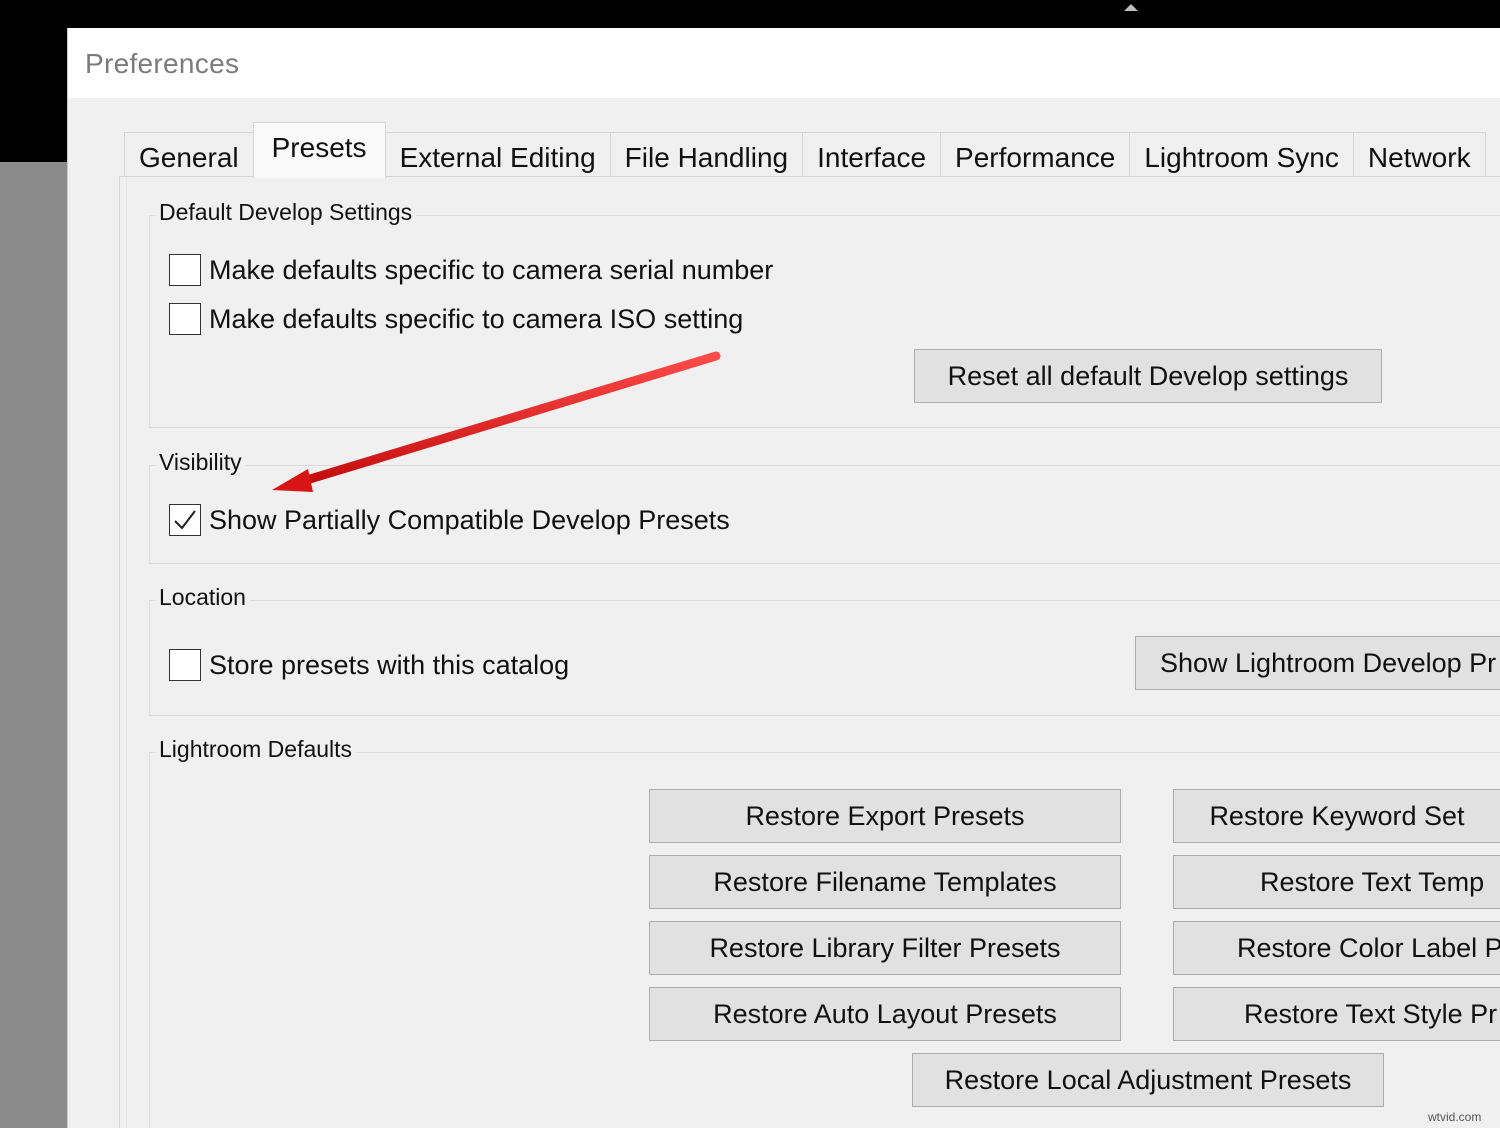 This screenshot has width=1500, height=1128. I want to click on tab-lightroom-sync: Lightroom Sync, so click(1242, 155).